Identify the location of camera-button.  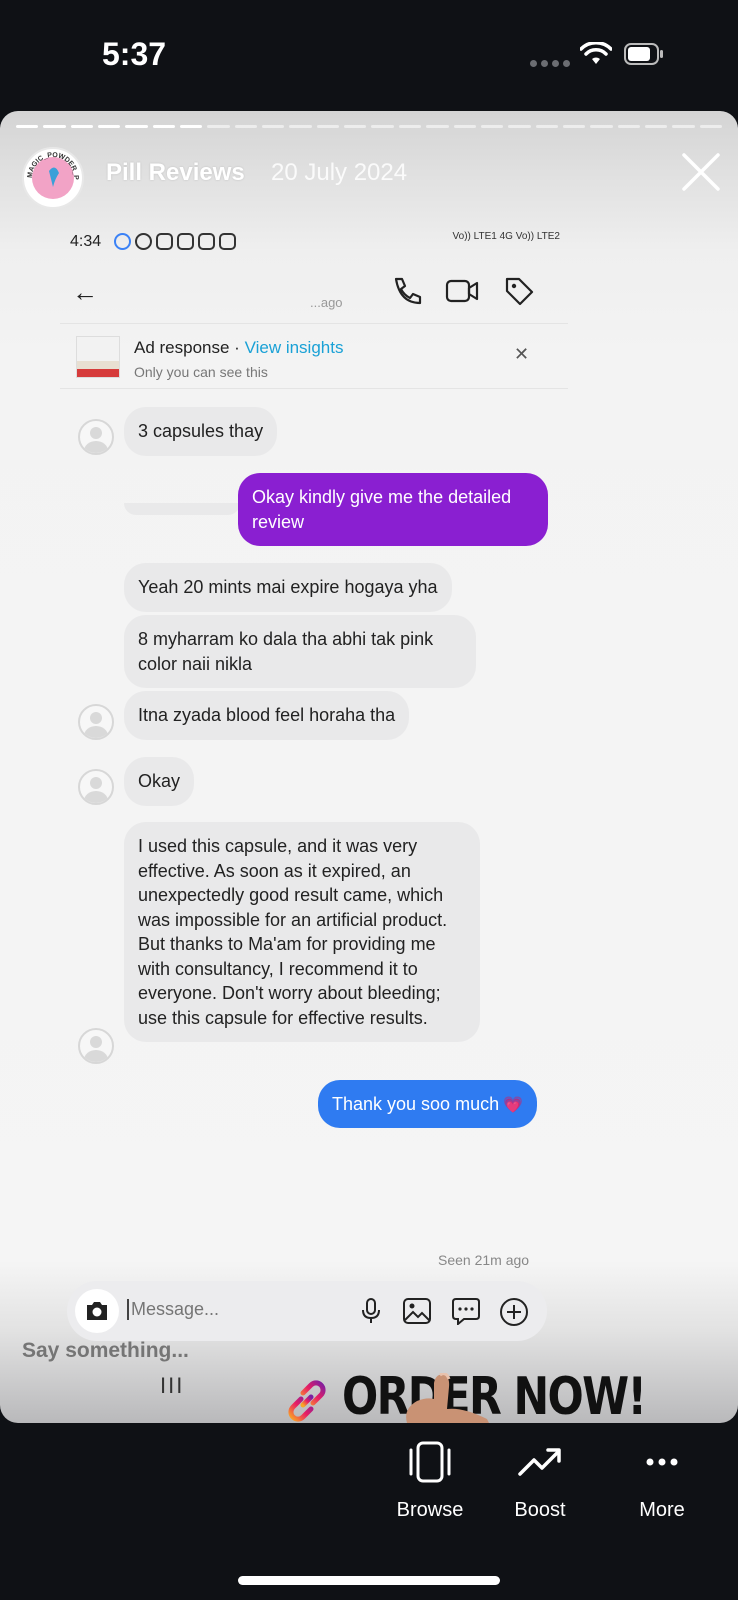
(97, 1311).